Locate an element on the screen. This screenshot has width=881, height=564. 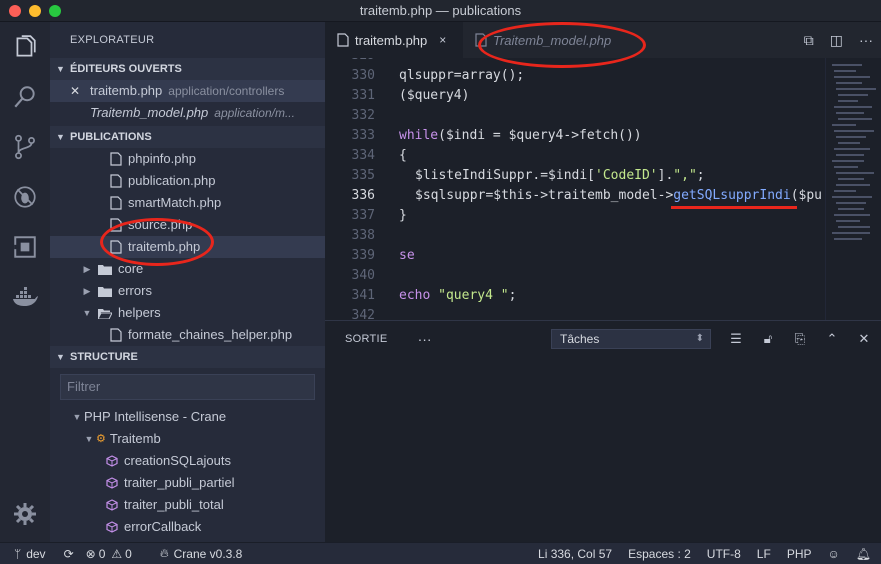
open-changes-icon: ⧉ is located at coordinates (809, 40).